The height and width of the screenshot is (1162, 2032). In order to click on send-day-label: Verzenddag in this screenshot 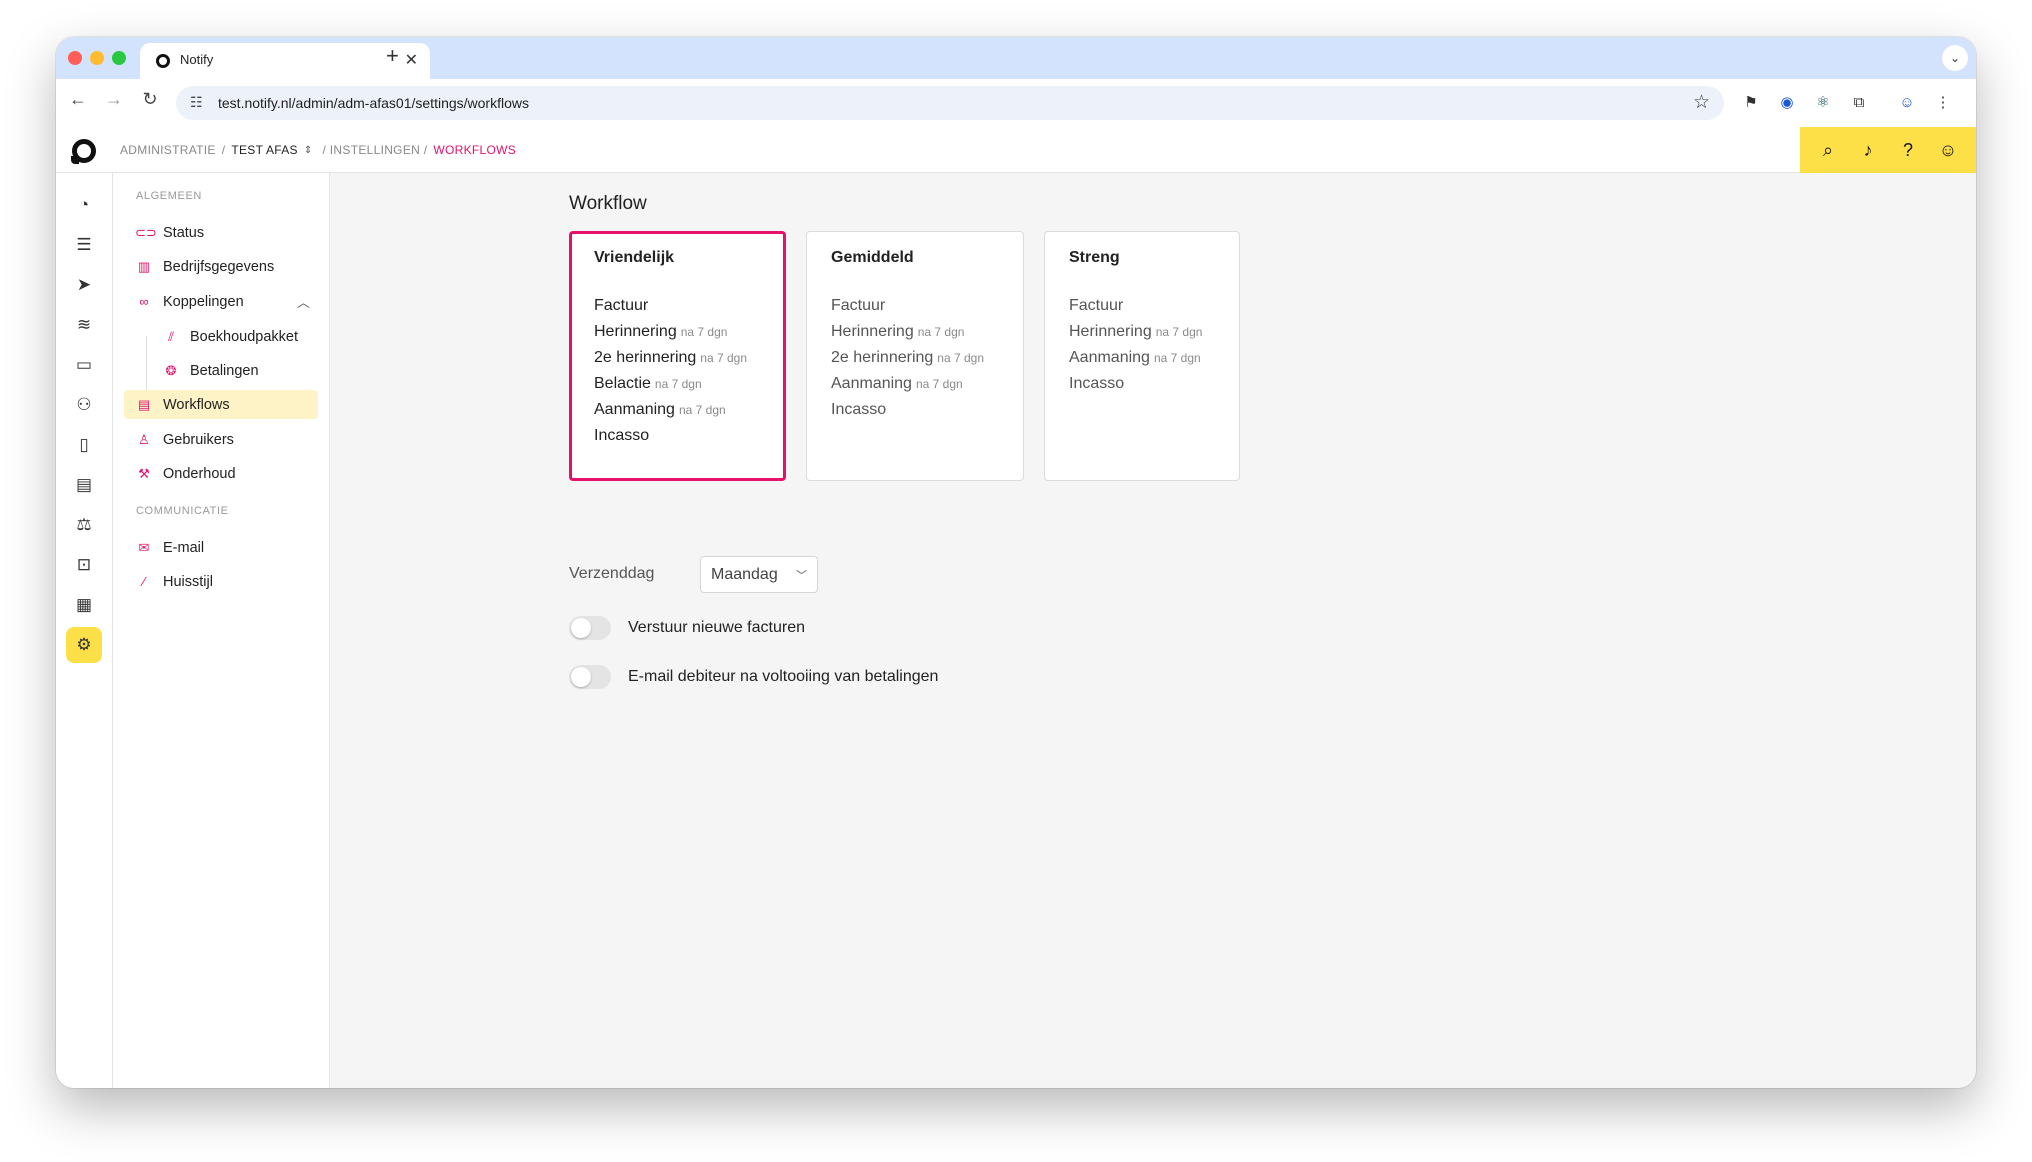, I will do `click(612, 573)`.